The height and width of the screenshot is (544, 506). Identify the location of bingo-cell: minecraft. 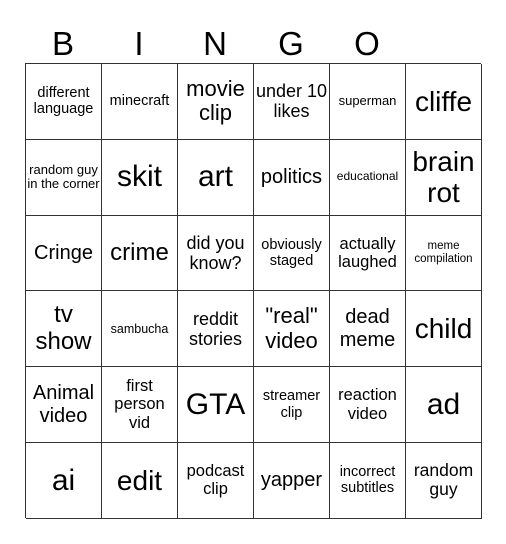
(140, 102).